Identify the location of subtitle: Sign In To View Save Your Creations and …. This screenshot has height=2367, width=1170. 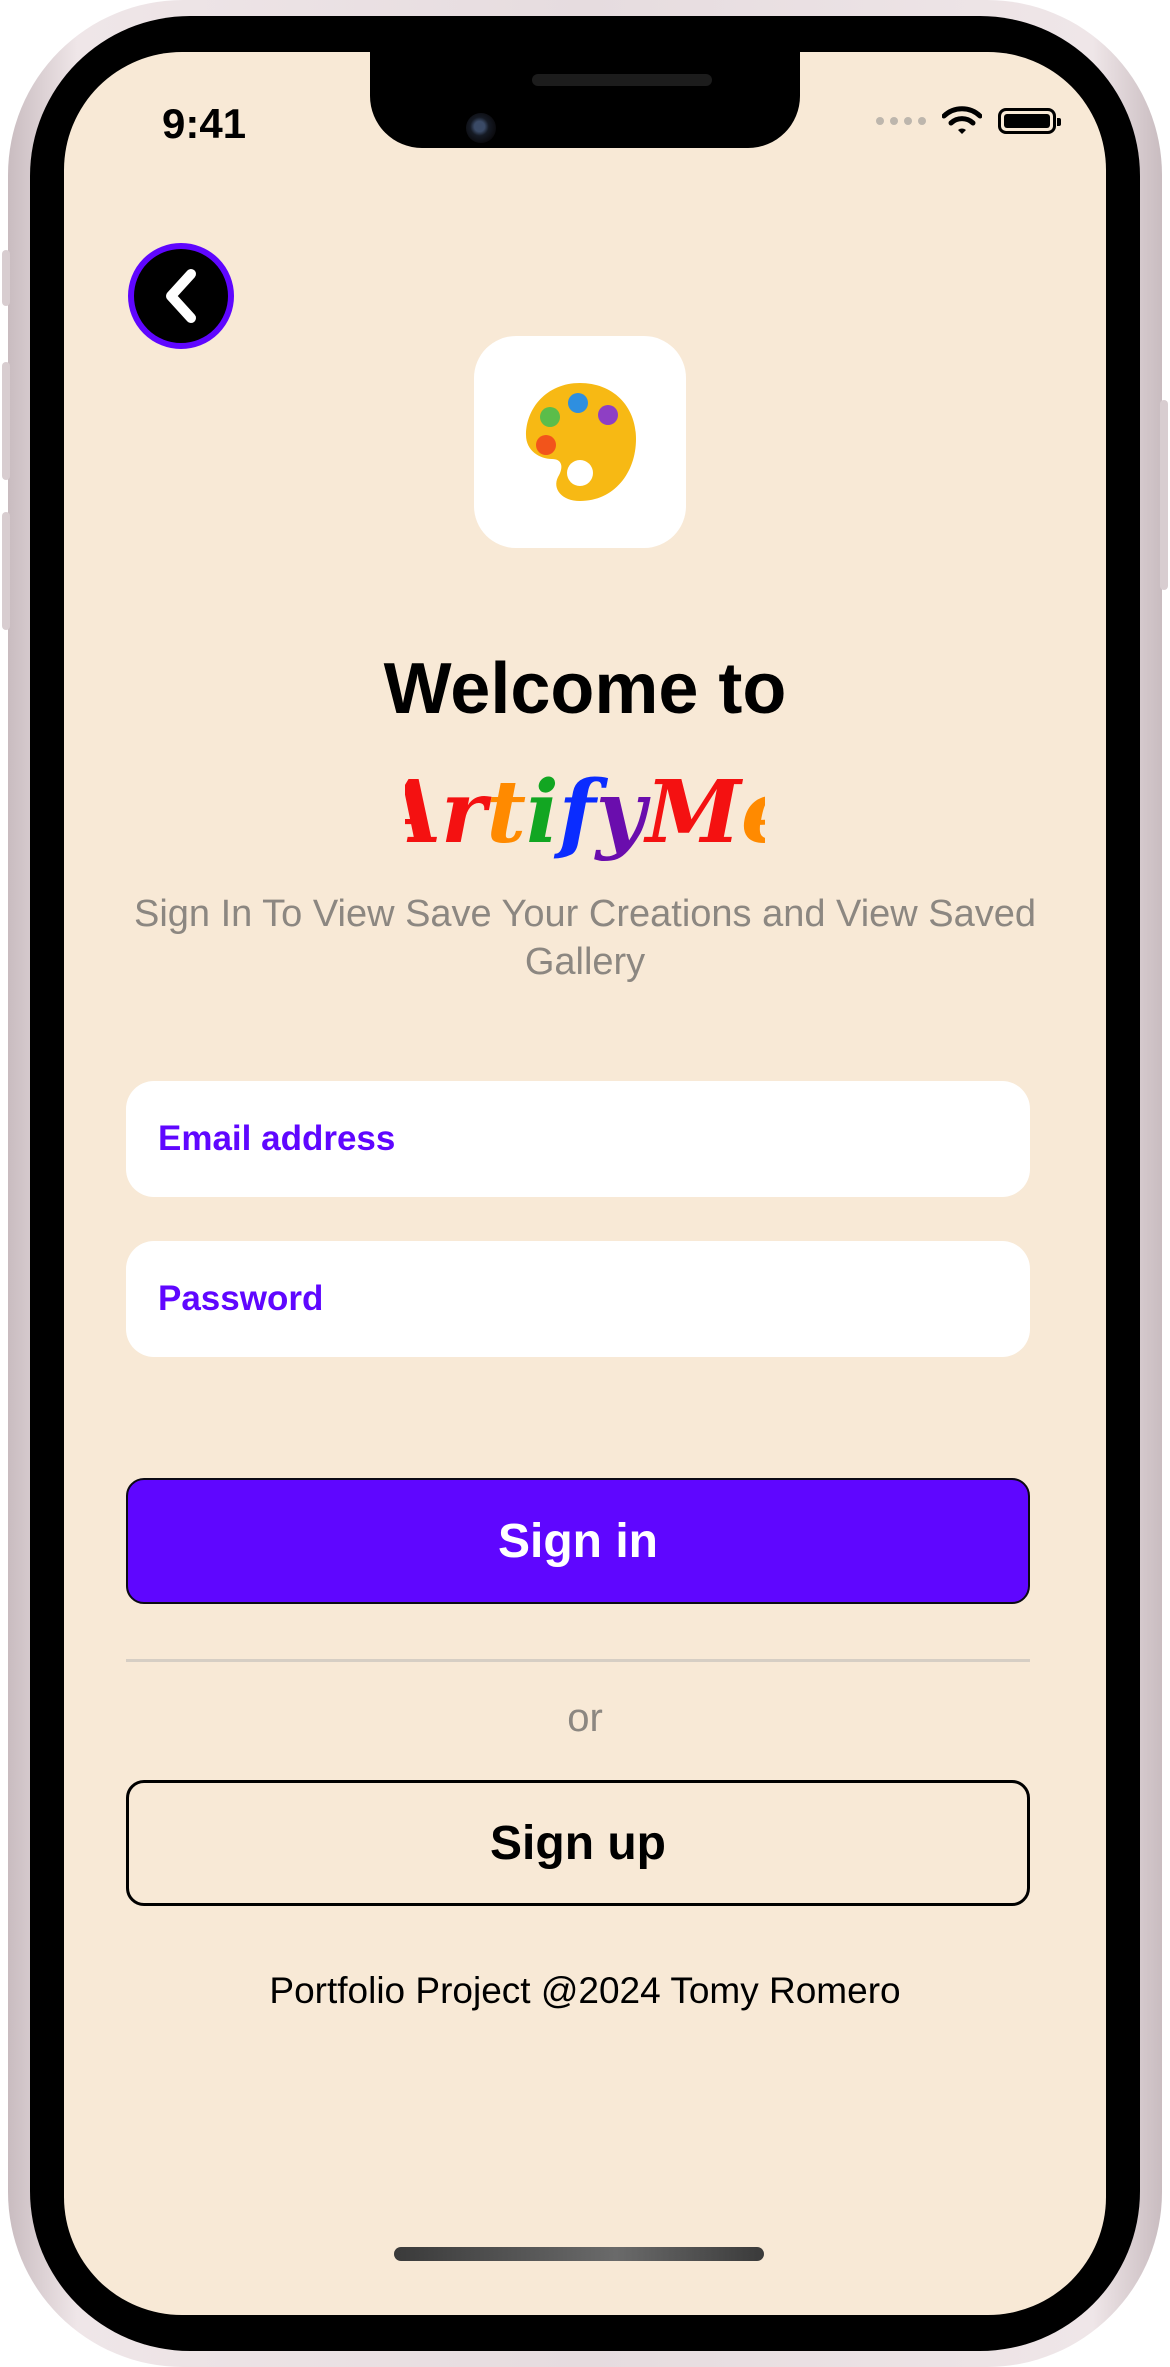
(585, 938).